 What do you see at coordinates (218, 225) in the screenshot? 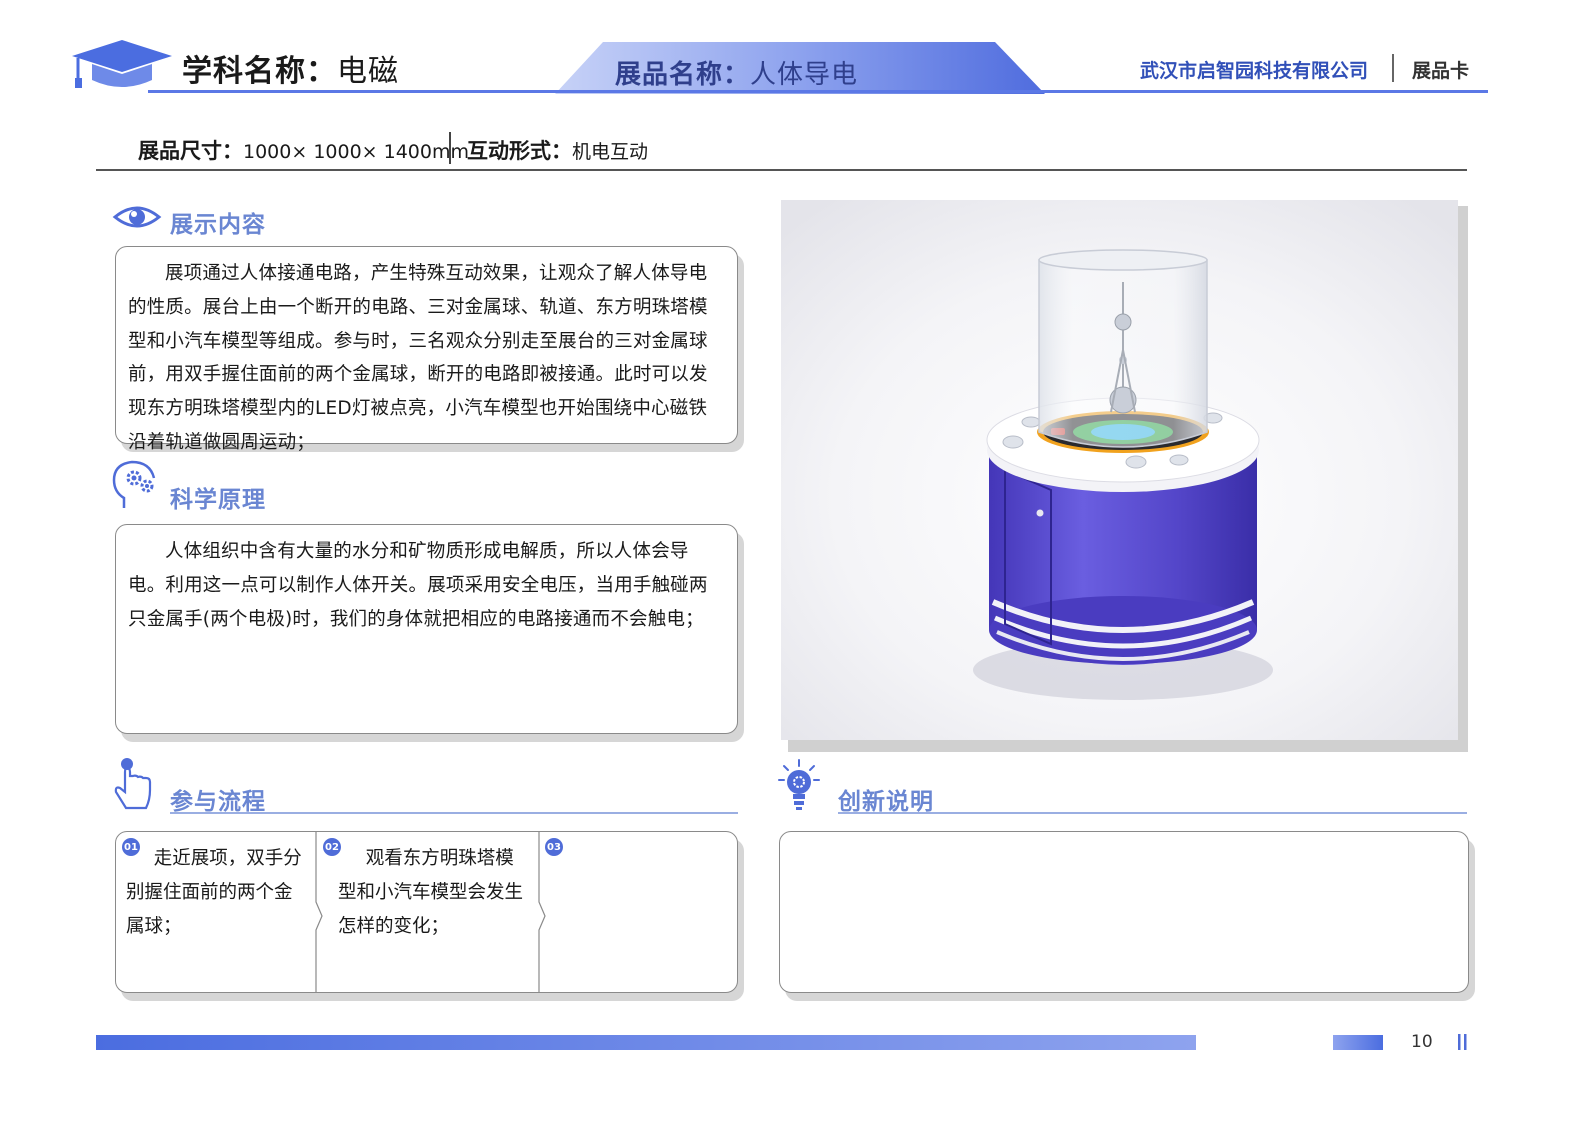
I see `content-section-title: 展示内容` at bounding box center [218, 225].